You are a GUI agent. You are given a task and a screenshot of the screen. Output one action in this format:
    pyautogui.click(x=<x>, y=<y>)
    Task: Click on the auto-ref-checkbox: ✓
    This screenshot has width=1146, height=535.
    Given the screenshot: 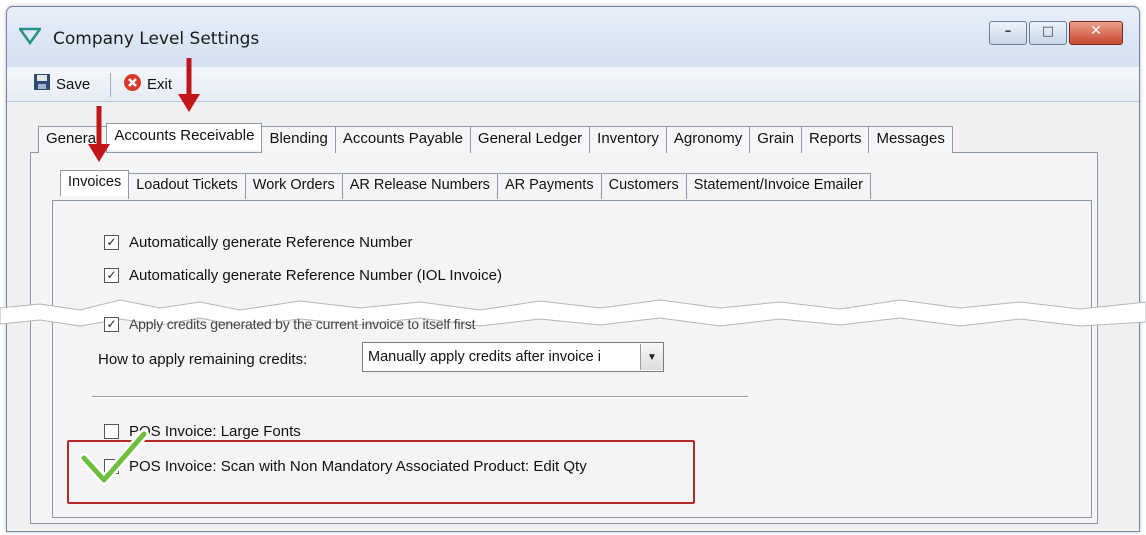 What is the action you would take?
    pyautogui.click(x=111, y=242)
    